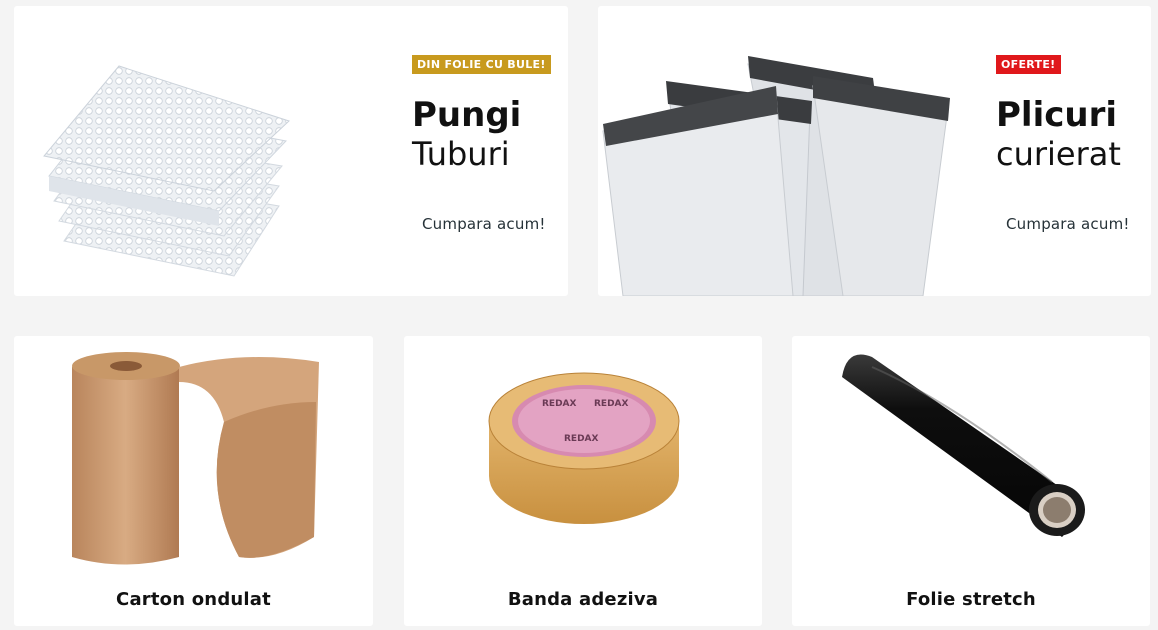  Describe the element at coordinates (193, 599) in the screenshot. I see `category-label: Carton ondulat` at that location.